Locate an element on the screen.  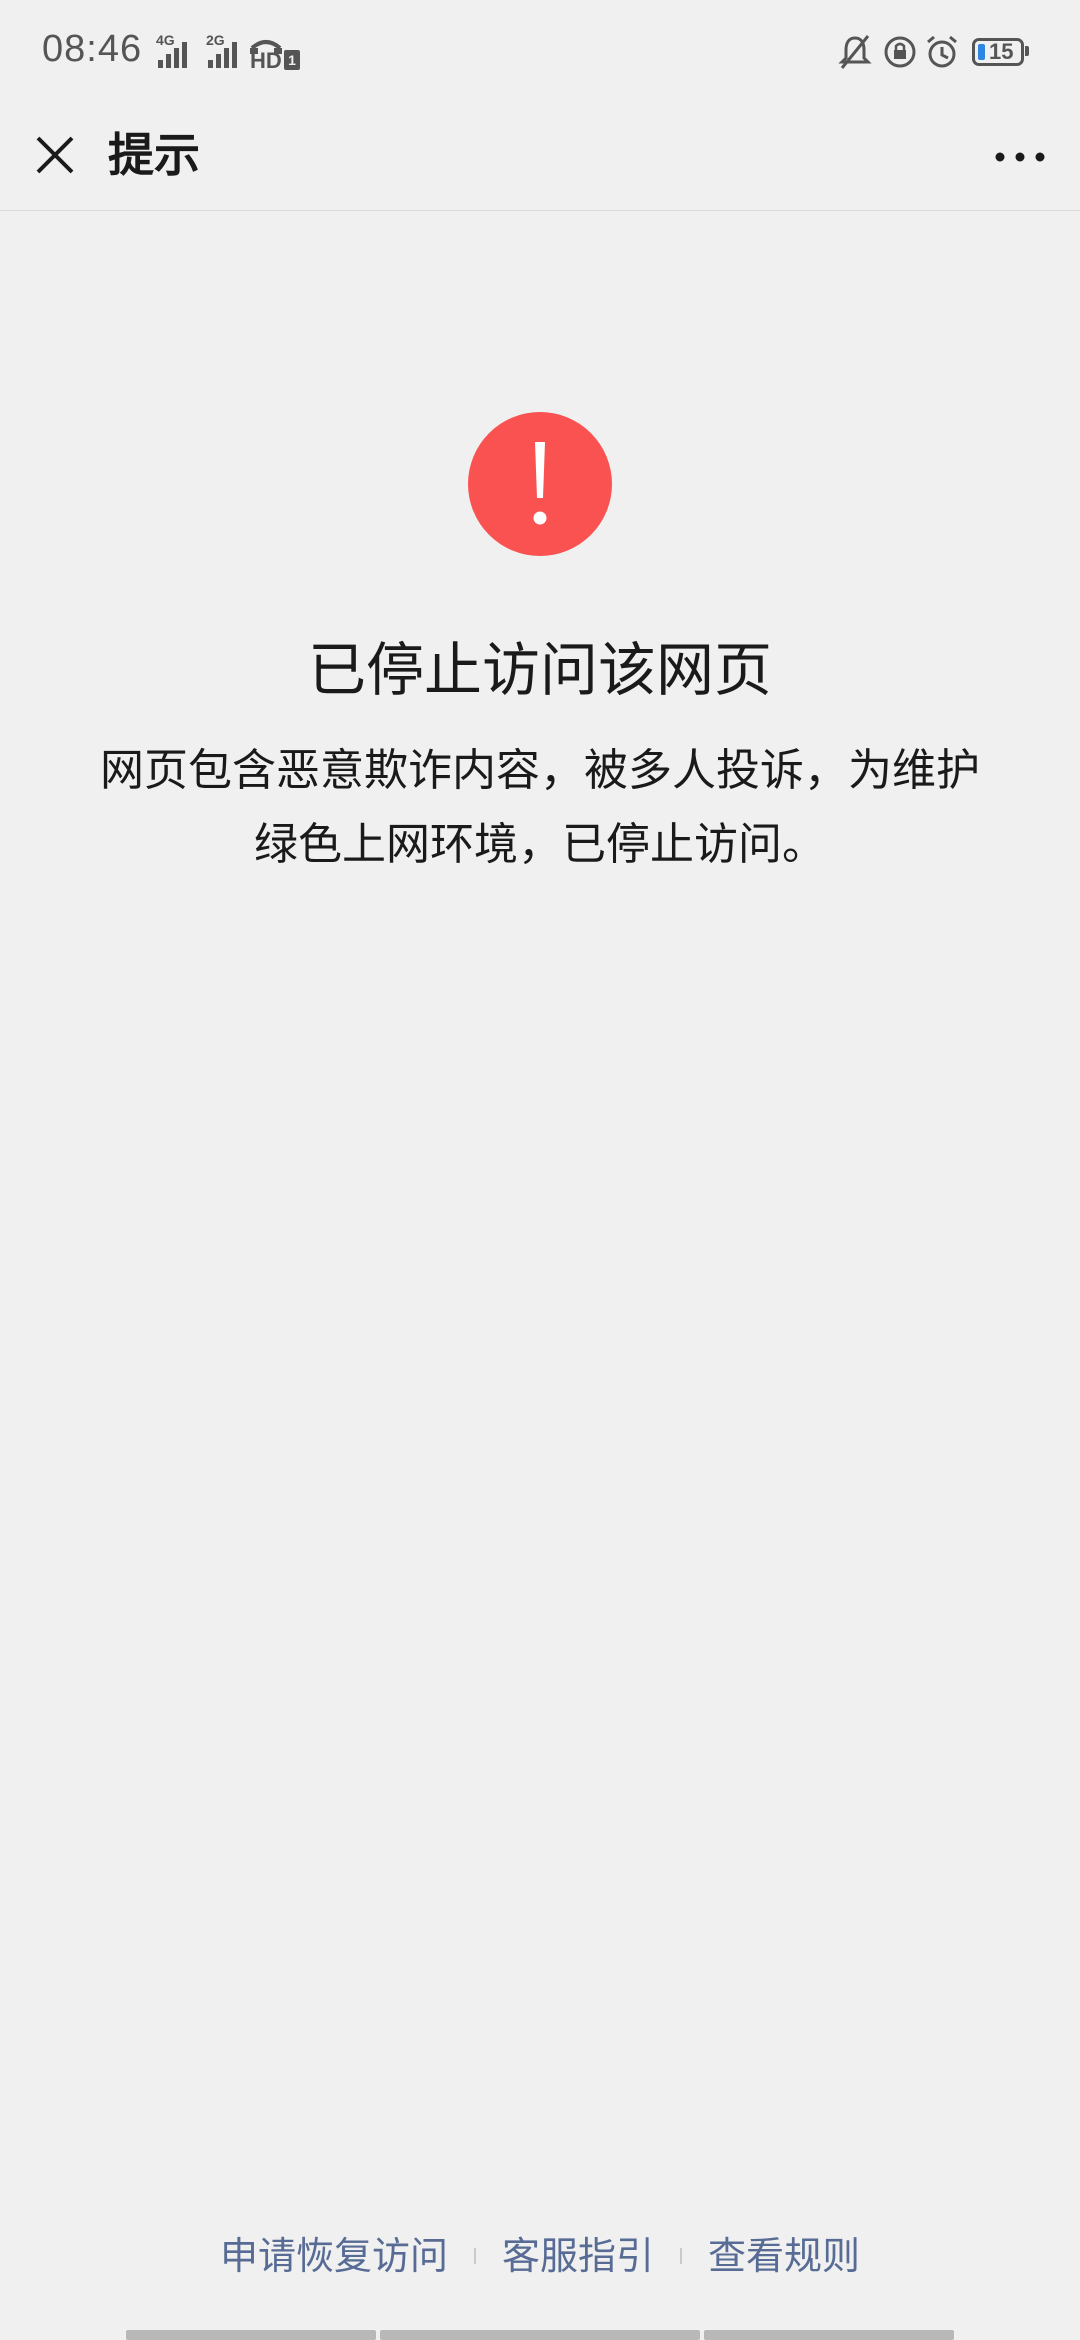
battery-nub is located at coordinates (1027, 51).